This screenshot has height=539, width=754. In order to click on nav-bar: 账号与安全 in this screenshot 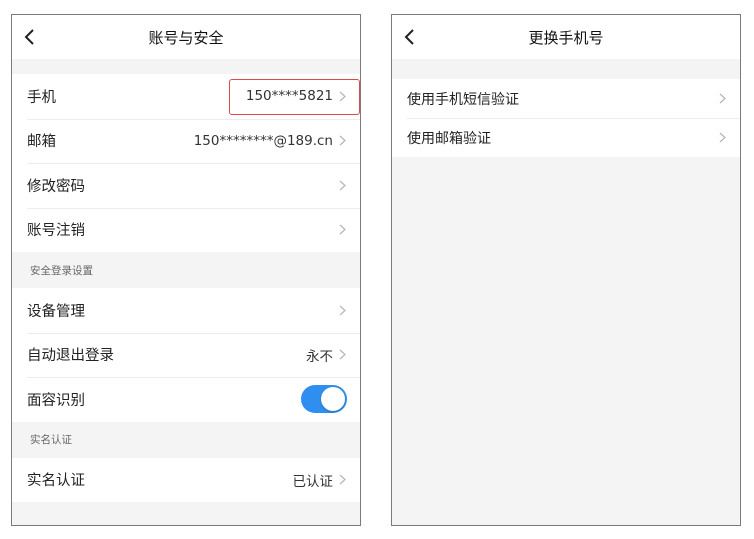, I will do `click(186, 37)`.